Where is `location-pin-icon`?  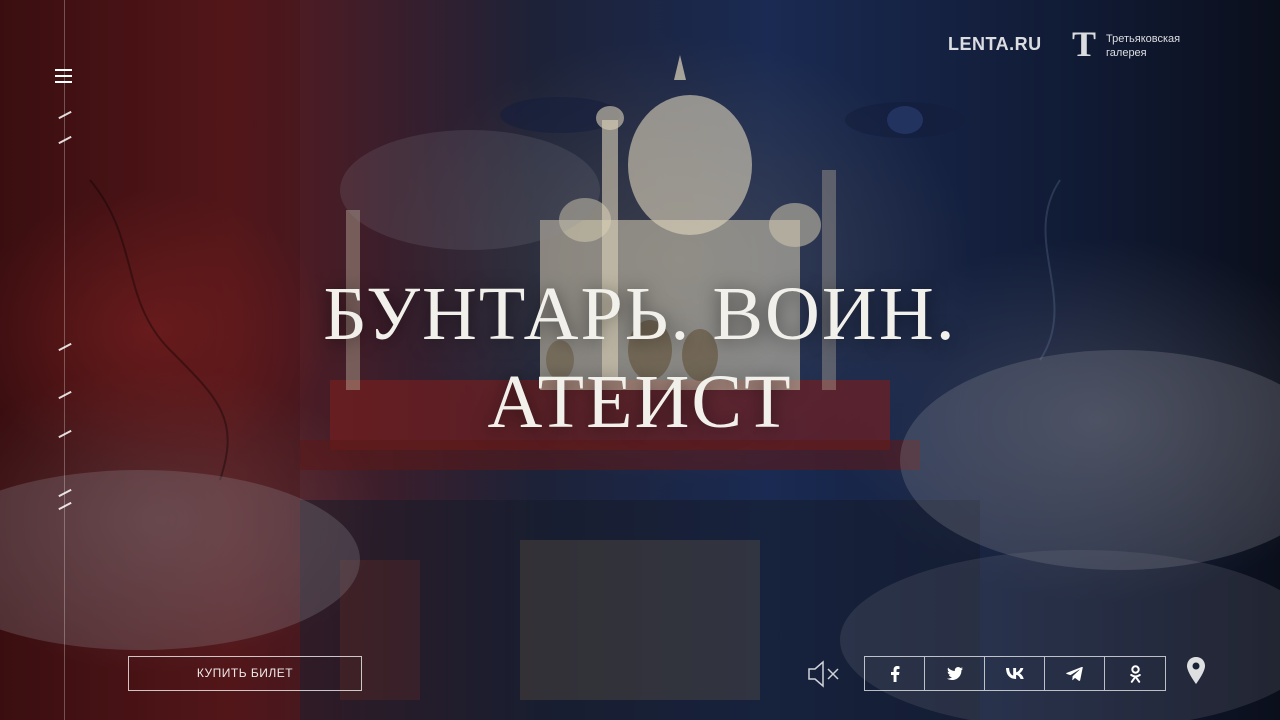
location-pin-icon is located at coordinates (1196, 671).